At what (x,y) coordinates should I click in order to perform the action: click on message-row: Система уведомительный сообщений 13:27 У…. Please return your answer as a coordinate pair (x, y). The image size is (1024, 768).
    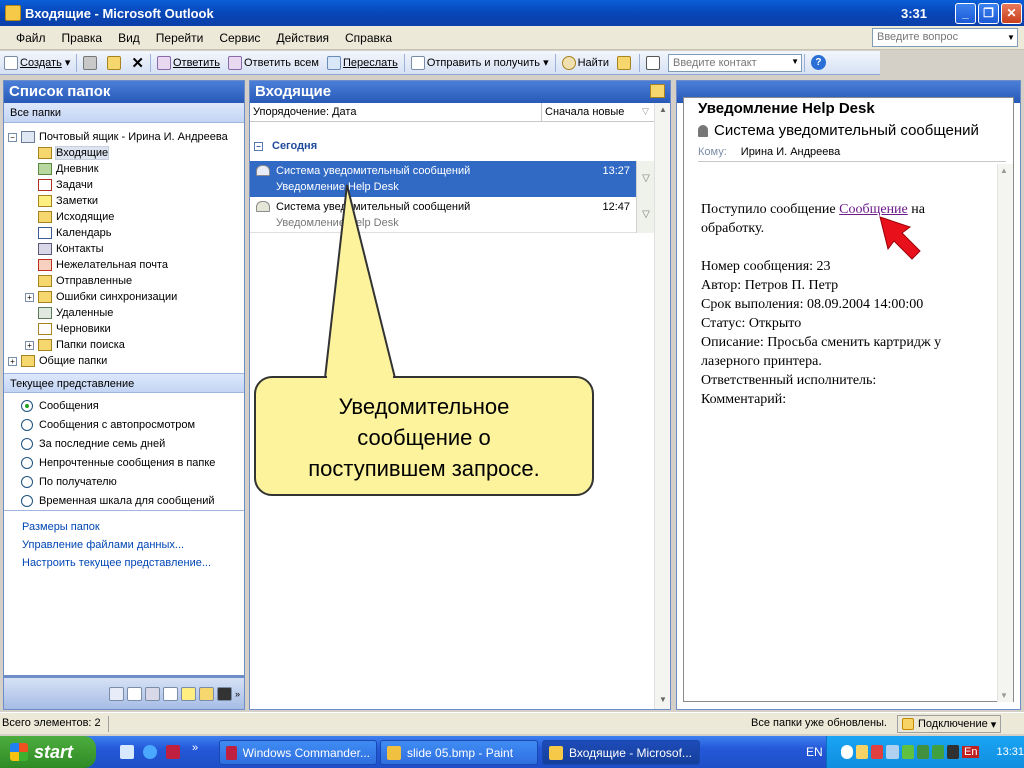
    Looking at the image, I should click on (443, 179).